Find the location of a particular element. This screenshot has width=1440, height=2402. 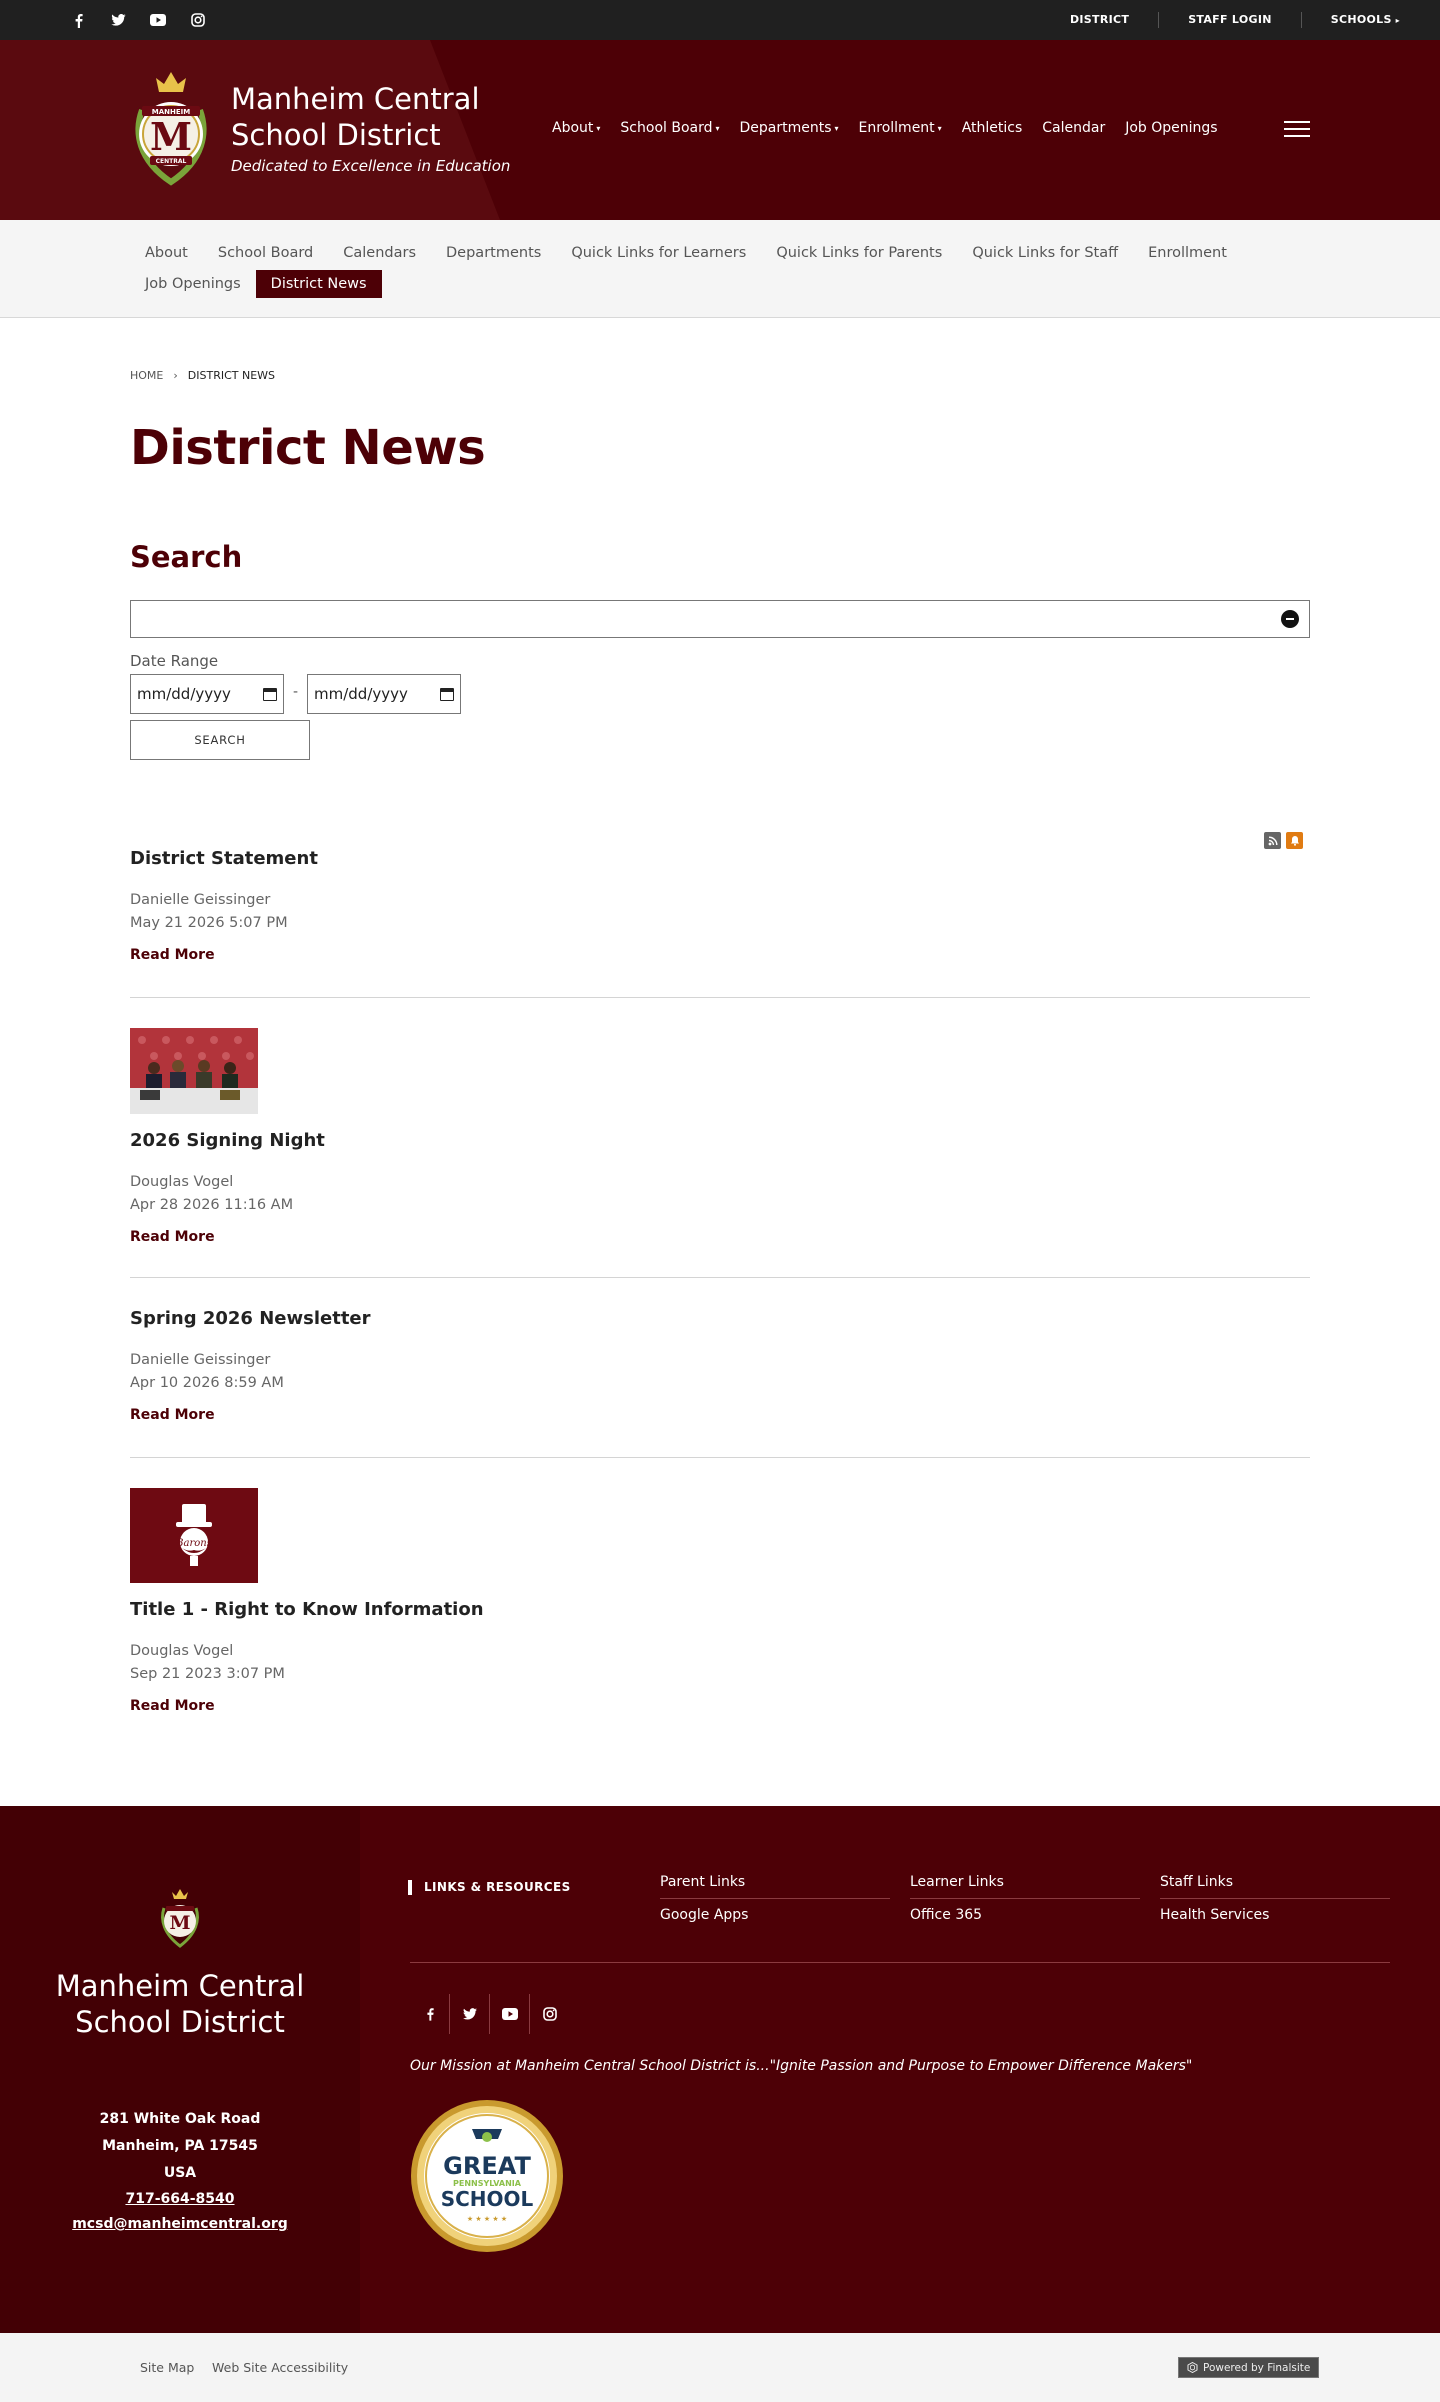

notification-bell-icon is located at coordinates (1294, 840).